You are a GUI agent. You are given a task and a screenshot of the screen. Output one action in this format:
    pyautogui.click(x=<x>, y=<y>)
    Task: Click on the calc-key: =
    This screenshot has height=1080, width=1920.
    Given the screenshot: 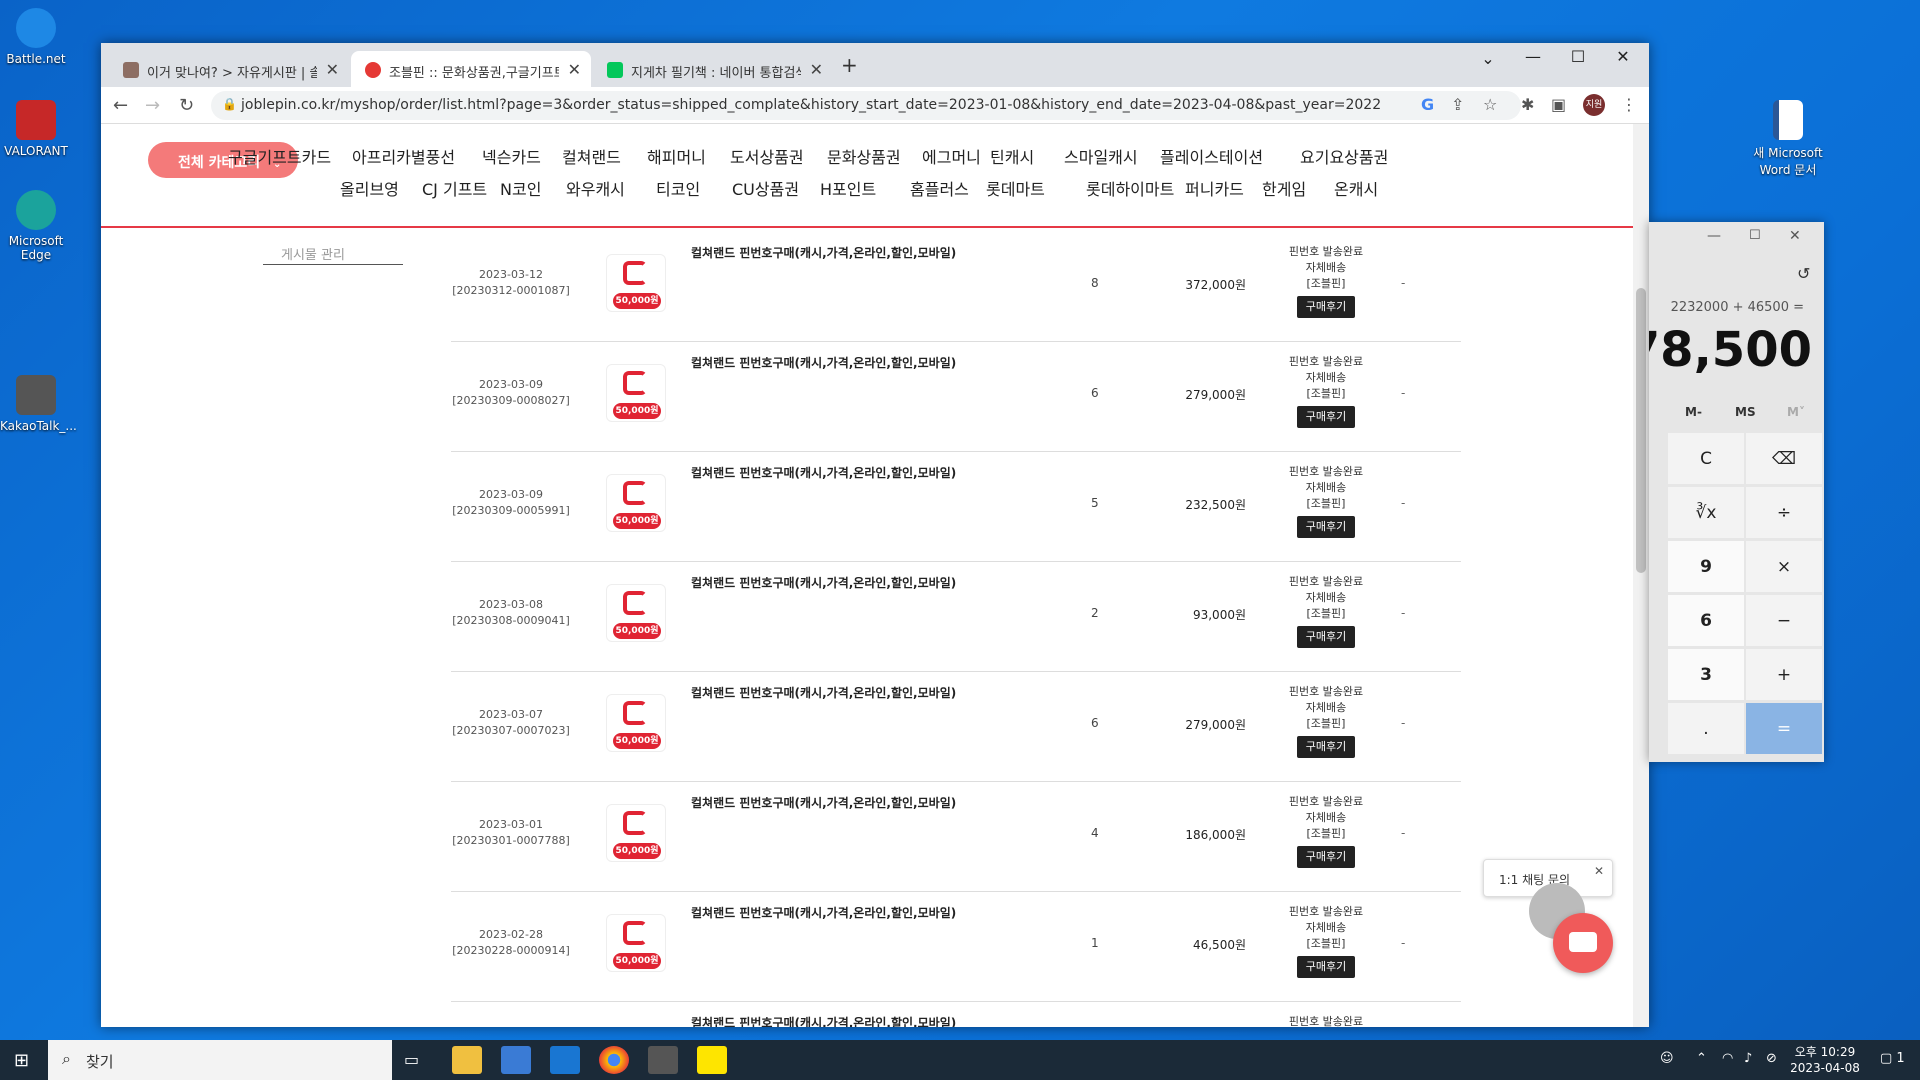 What is the action you would take?
    pyautogui.click(x=1784, y=728)
    